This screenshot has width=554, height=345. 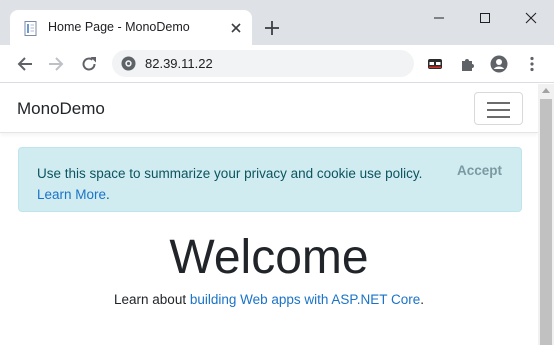 I want to click on tab-close-icon, so click(x=236, y=28).